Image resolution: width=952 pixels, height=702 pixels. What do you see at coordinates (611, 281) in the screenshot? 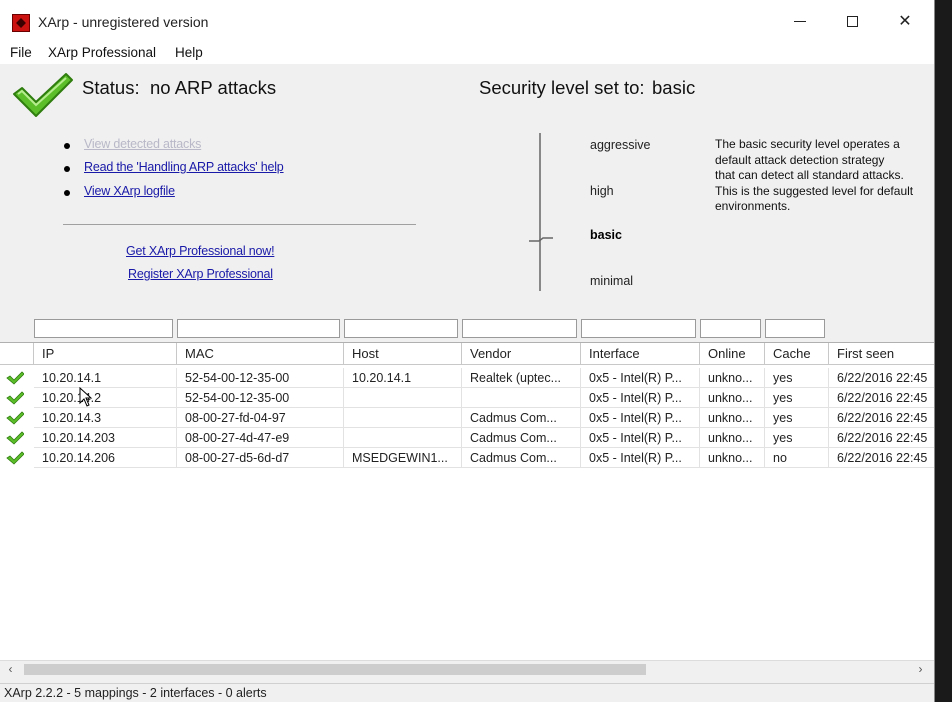
I see `level-minimal: minimal` at bounding box center [611, 281].